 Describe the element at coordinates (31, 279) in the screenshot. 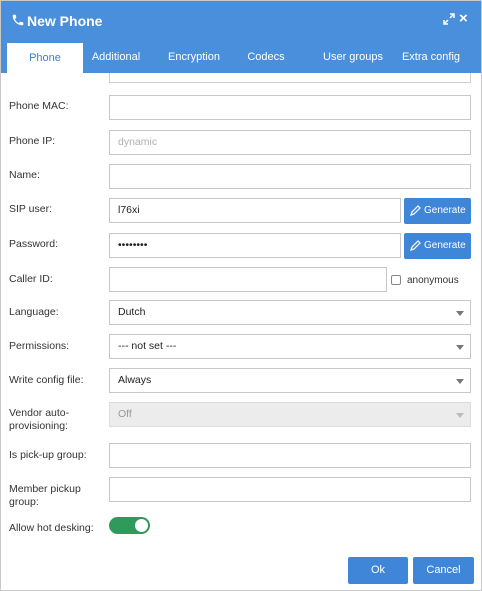

I see `caller-id-label: Caller ID:` at that location.